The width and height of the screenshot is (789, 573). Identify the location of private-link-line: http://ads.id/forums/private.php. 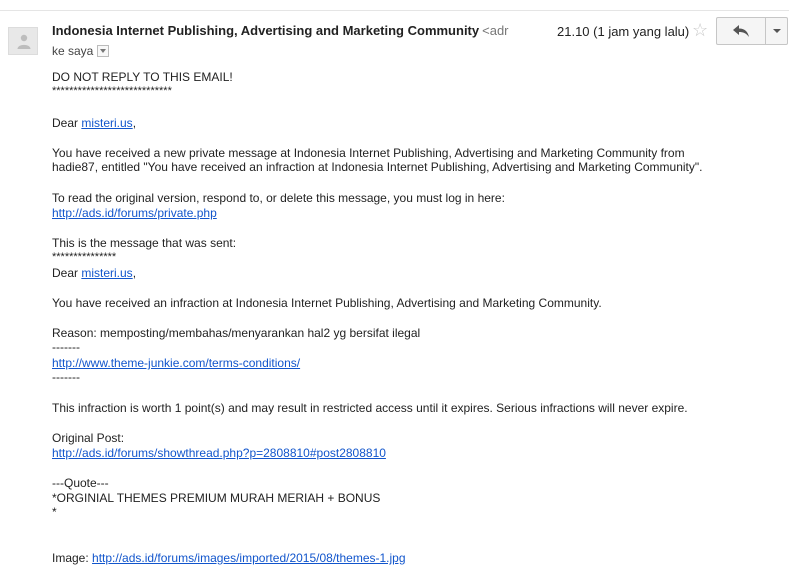
(134, 213).